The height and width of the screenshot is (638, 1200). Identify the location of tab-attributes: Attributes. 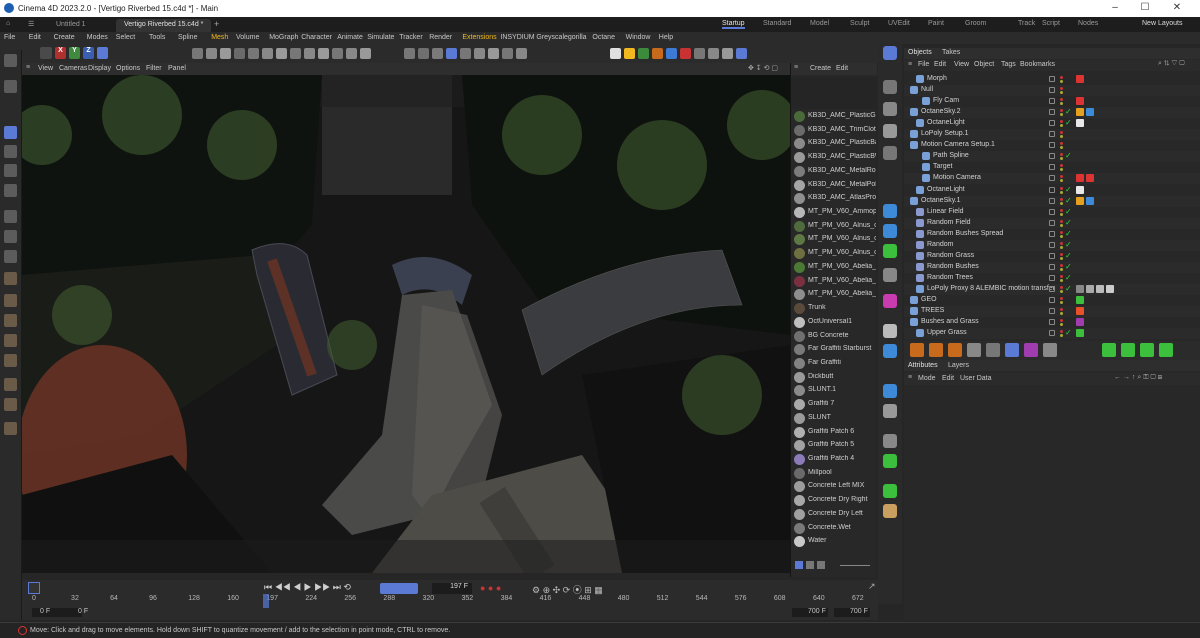
(923, 365).